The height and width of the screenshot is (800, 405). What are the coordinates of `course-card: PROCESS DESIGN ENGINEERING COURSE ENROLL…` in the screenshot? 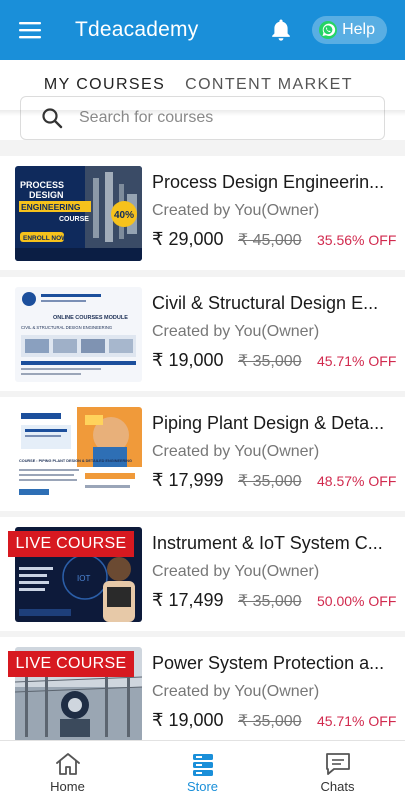 It's located at (202, 213).